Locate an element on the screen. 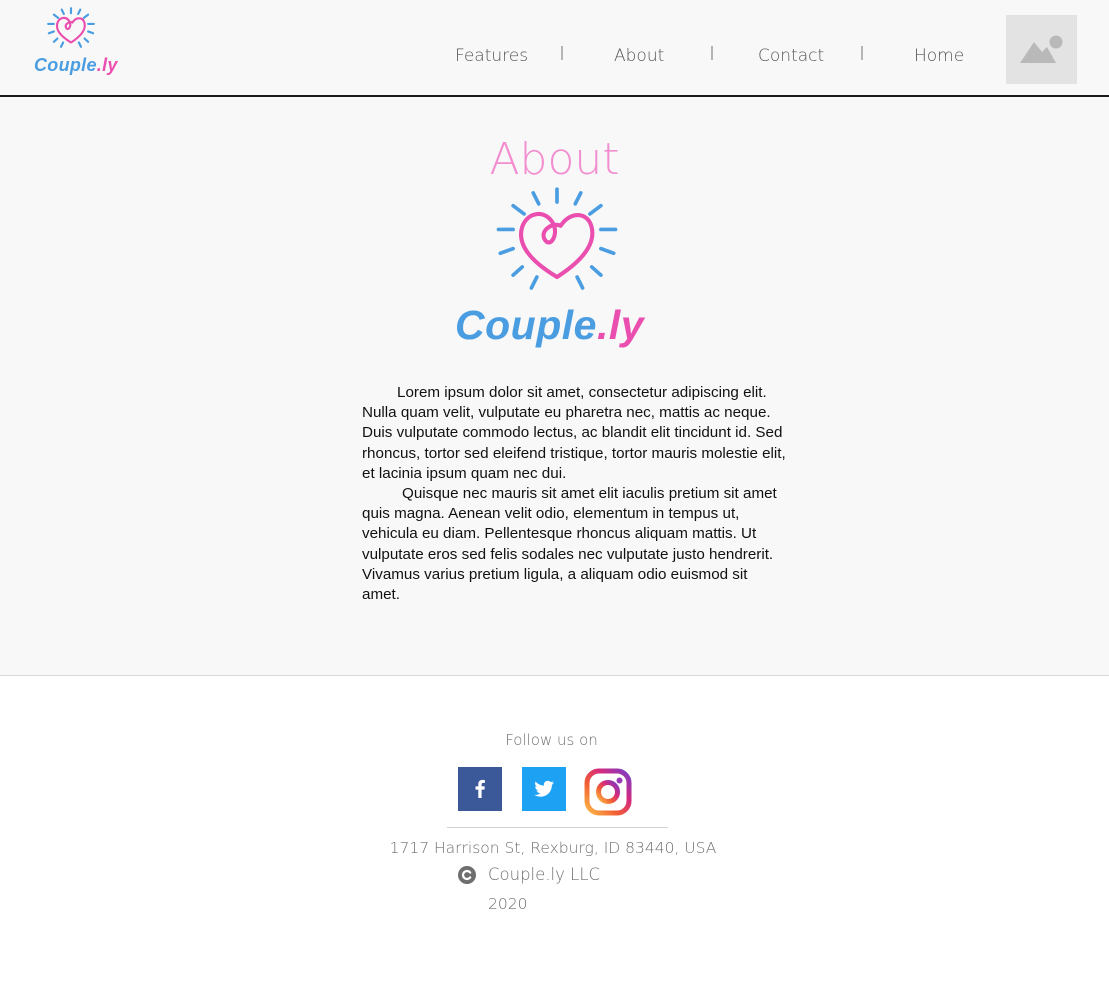 The width and height of the screenshot is (1109, 1001). twitter-link is located at coordinates (544, 789).